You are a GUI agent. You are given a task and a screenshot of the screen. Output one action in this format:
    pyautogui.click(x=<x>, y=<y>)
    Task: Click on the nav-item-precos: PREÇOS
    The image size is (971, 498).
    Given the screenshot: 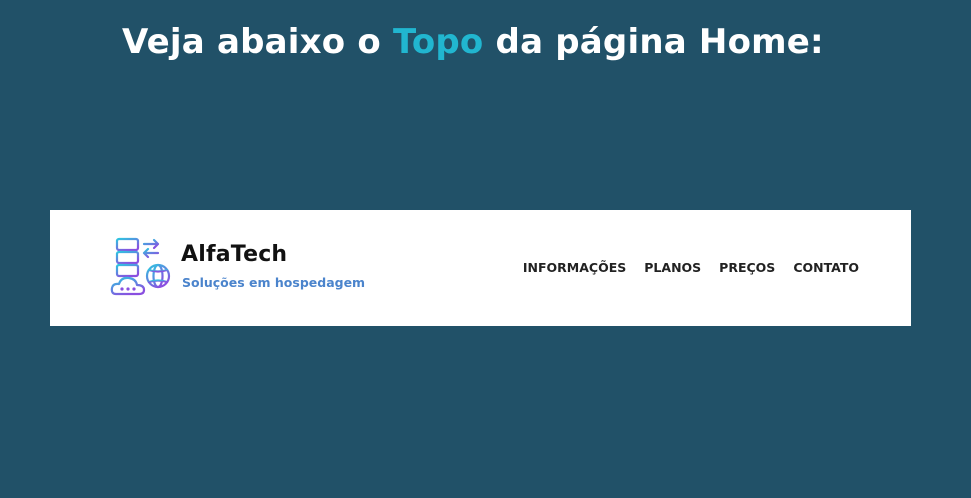 What is the action you would take?
    pyautogui.click(x=747, y=267)
    